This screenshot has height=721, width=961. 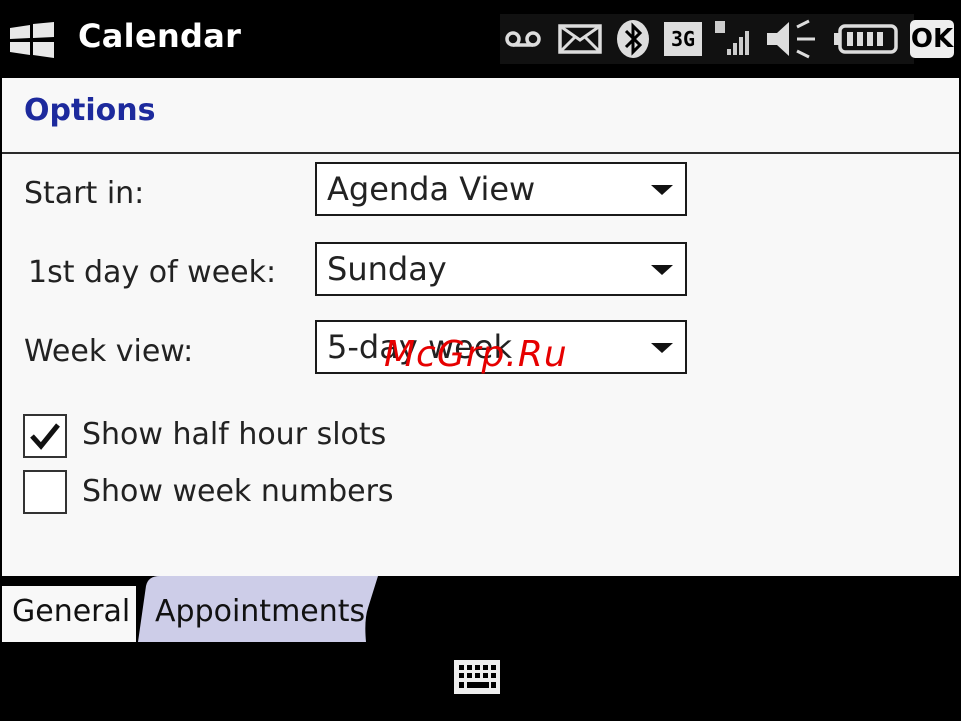 I want to click on bluetooth-icon, so click(x=633, y=39).